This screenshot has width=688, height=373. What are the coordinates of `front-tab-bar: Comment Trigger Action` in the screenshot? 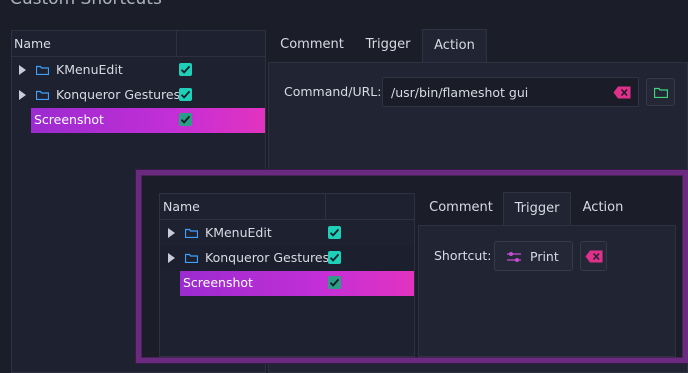 It's located at (547, 209).